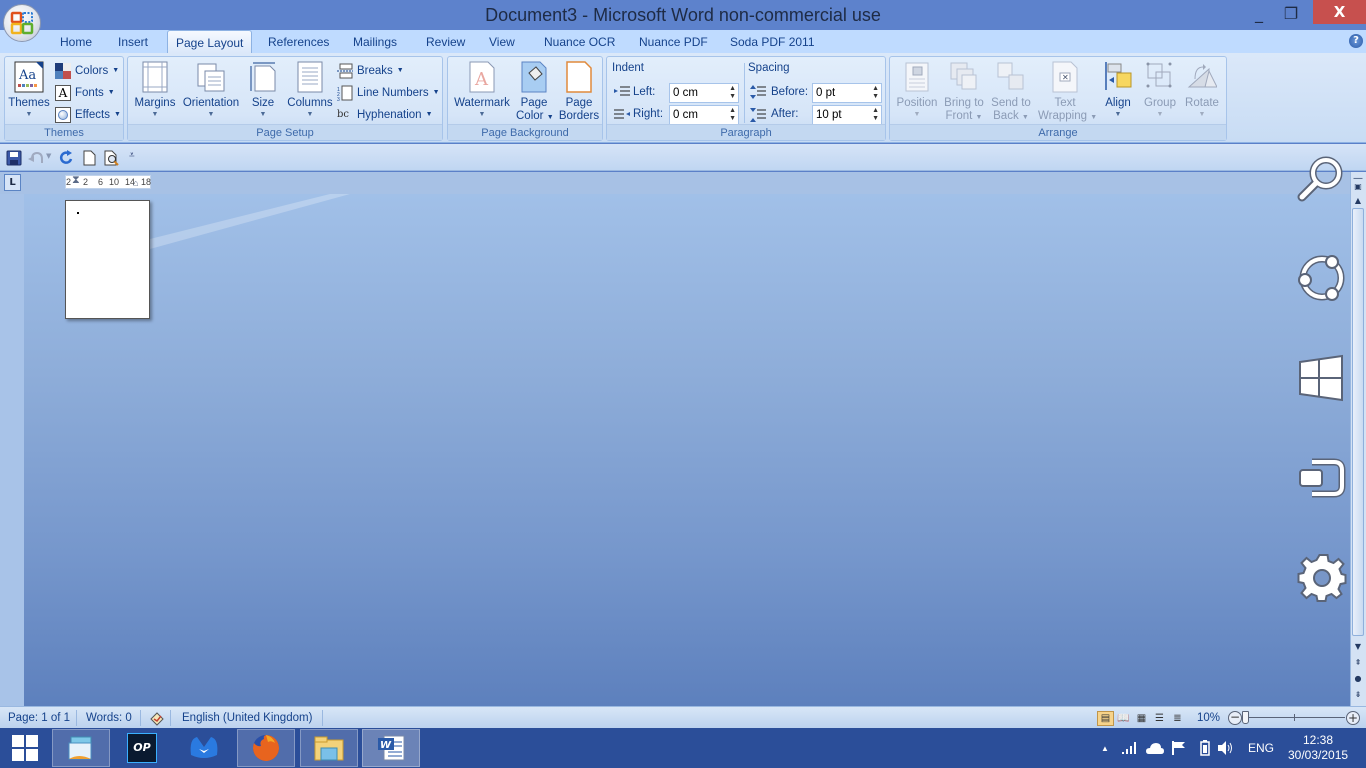  Describe the element at coordinates (142, 748) in the screenshot. I see `taskbar-op-app: OP` at that location.